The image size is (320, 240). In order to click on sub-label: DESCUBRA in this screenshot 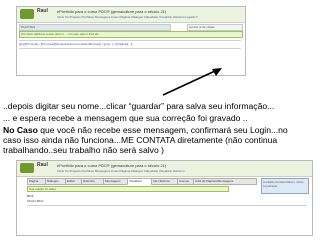, I will do `click(35, 201)`.